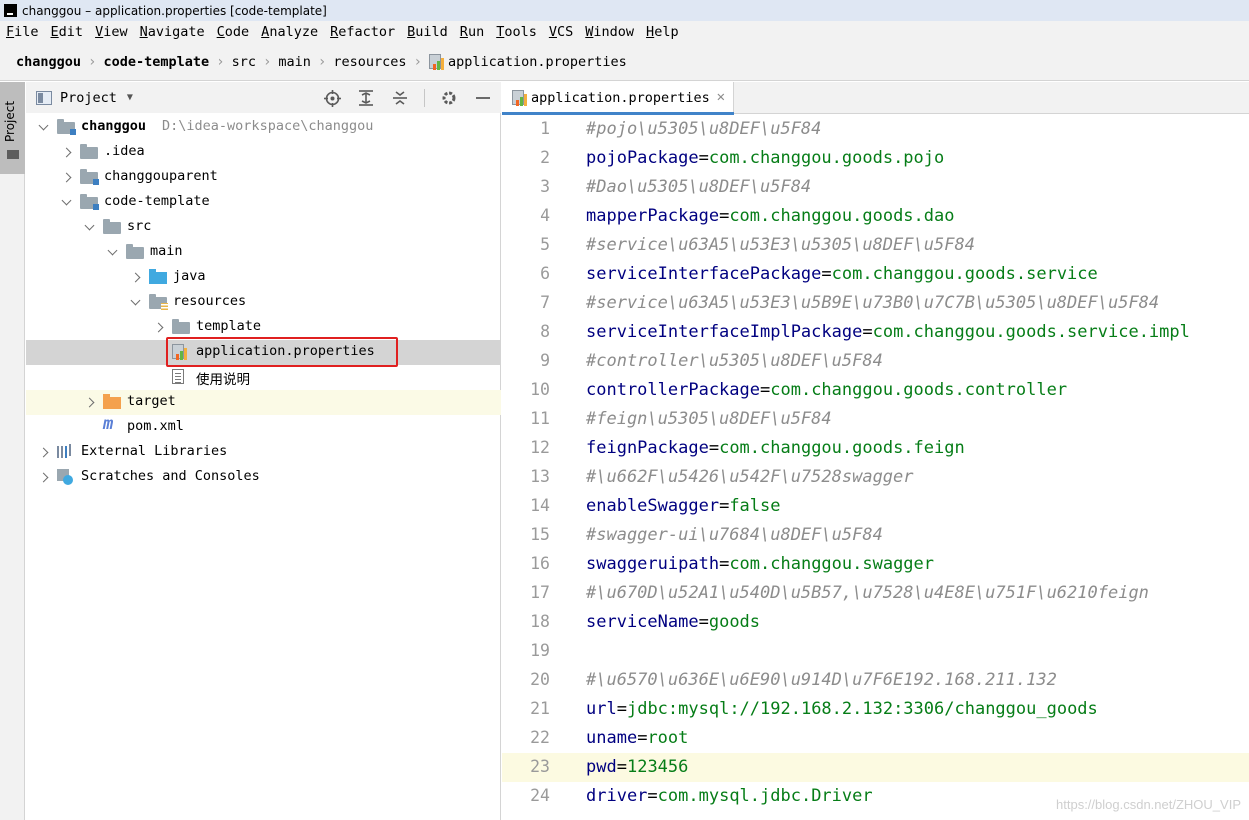 The width and height of the screenshot is (1249, 820). I want to click on menu-analyze: Analyze, so click(289, 32).